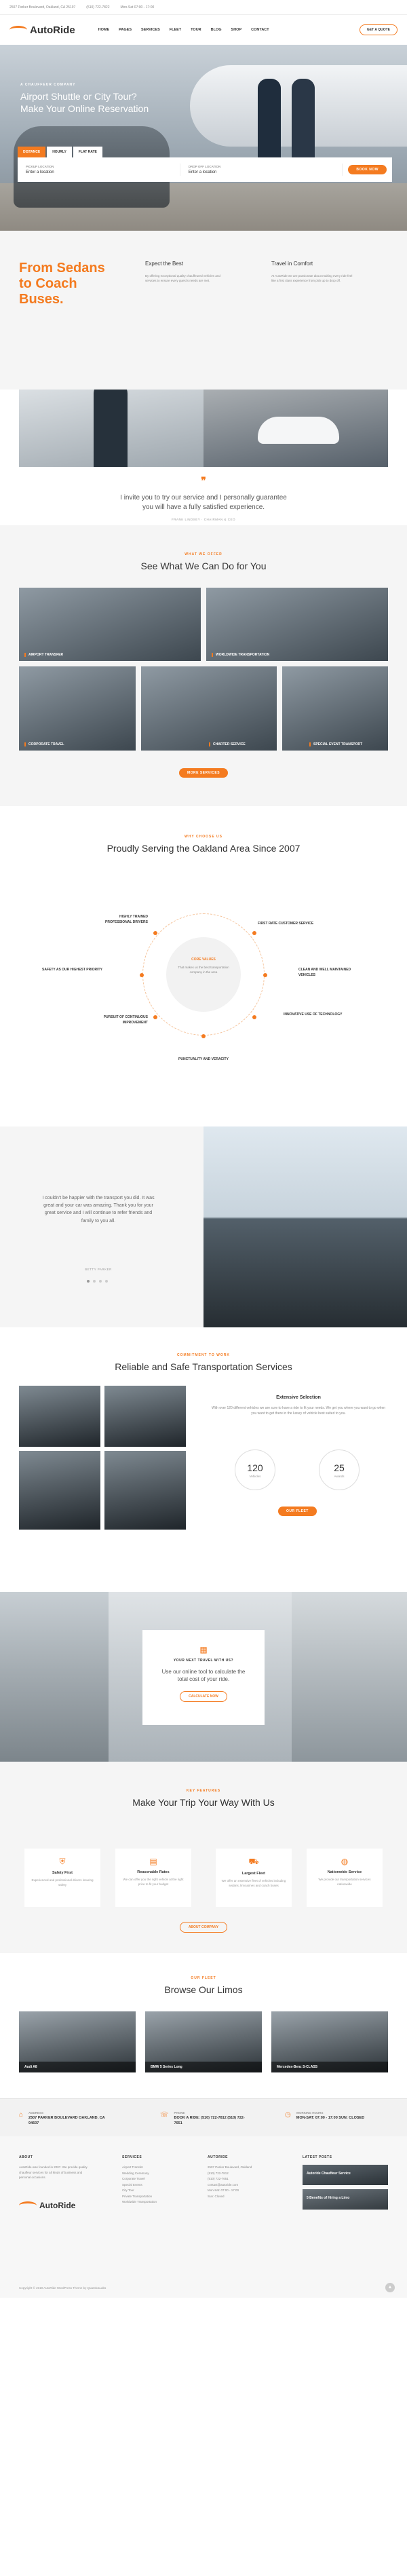  Describe the element at coordinates (32, 152) in the screenshot. I see `tab-distance: DISTANCE` at that location.